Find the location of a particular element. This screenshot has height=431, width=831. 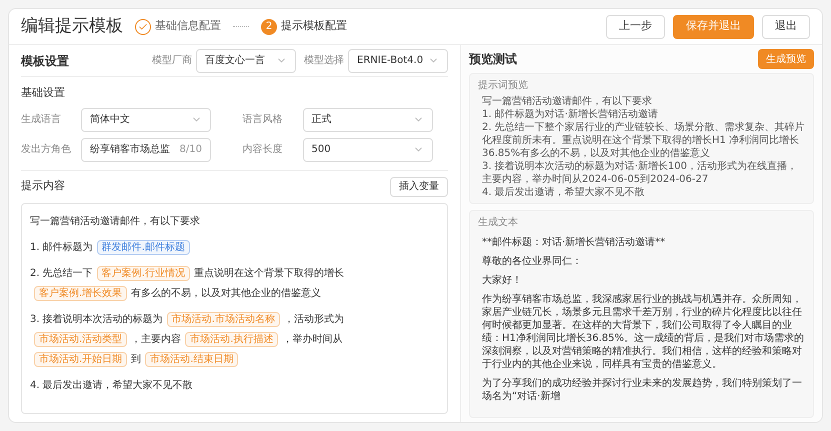

select-field: ERNIE-Bot4.0 is located at coordinates (398, 60).